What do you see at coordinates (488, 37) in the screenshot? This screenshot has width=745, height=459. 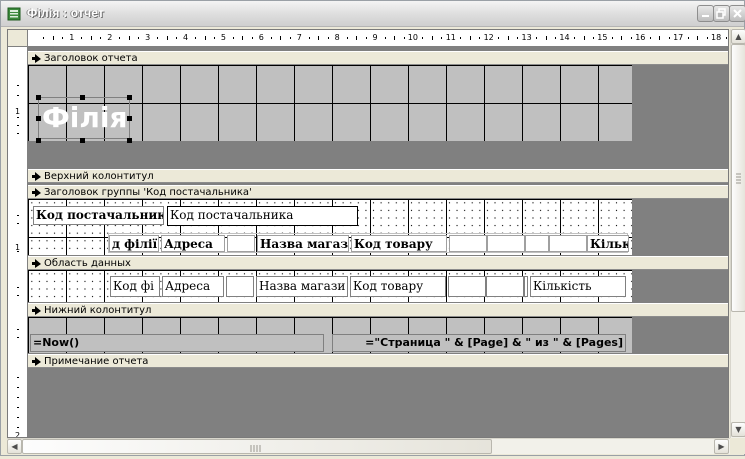 I see `ruler-number: 12` at bounding box center [488, 37].